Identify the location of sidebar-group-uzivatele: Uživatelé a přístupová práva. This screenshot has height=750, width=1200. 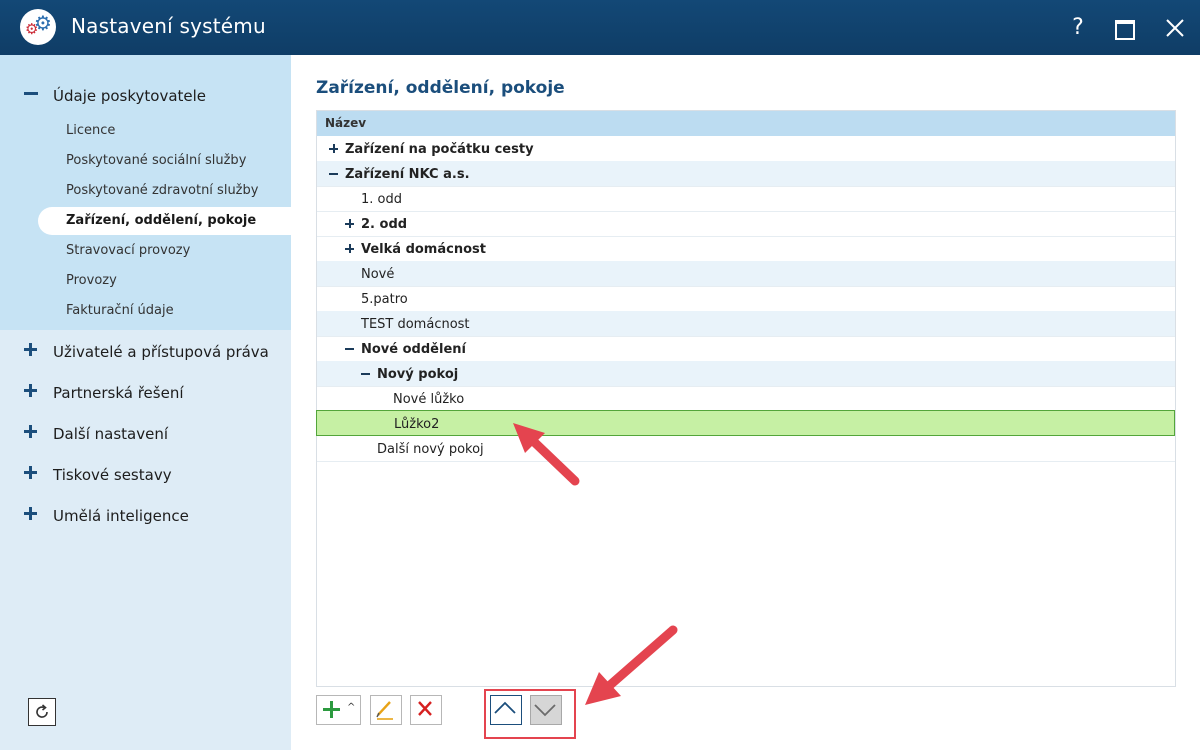
(145, 352).